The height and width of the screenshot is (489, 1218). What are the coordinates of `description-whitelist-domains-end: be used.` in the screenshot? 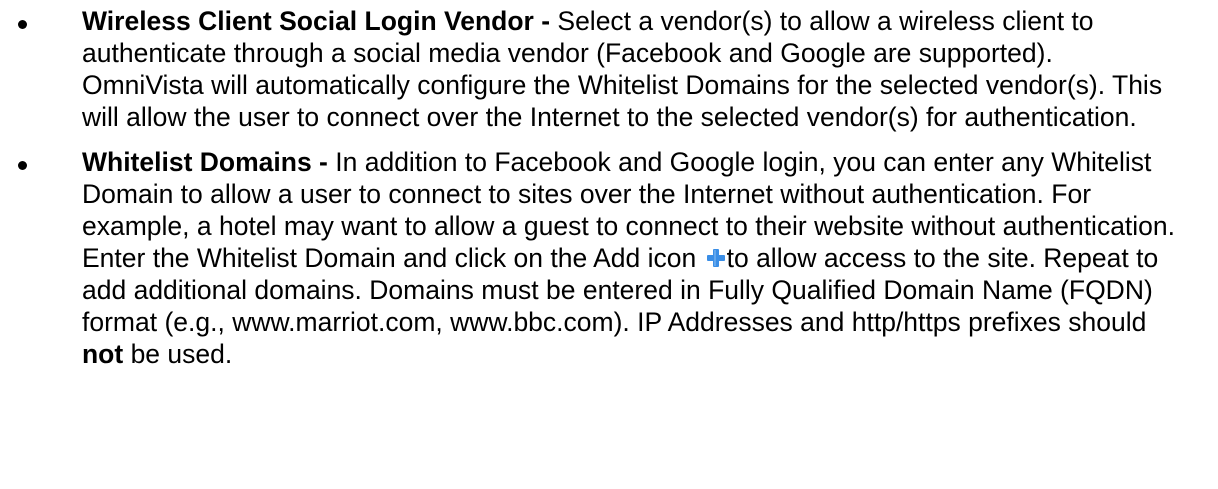 It's located at (178, 354).